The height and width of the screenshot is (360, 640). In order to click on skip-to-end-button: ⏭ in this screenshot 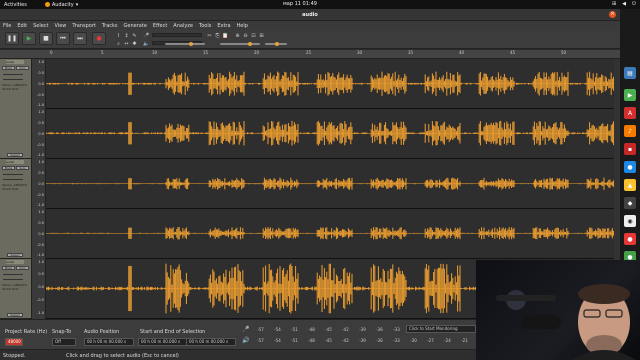, I will do `click(80, 38)`.